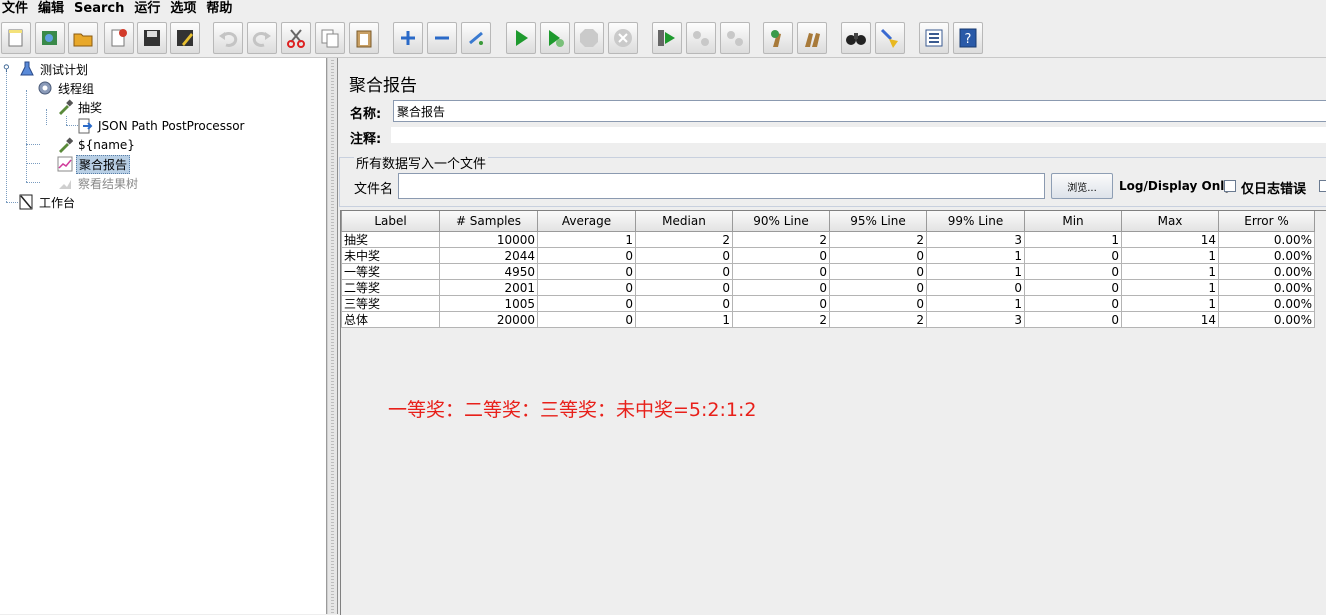 This screenshot has height=615, width=1326. What do you see at coordinates (94, 164) in the screenshot?
I see `tree-item-aggregate-report: 聚合报告` at bounding box center [94, 164].